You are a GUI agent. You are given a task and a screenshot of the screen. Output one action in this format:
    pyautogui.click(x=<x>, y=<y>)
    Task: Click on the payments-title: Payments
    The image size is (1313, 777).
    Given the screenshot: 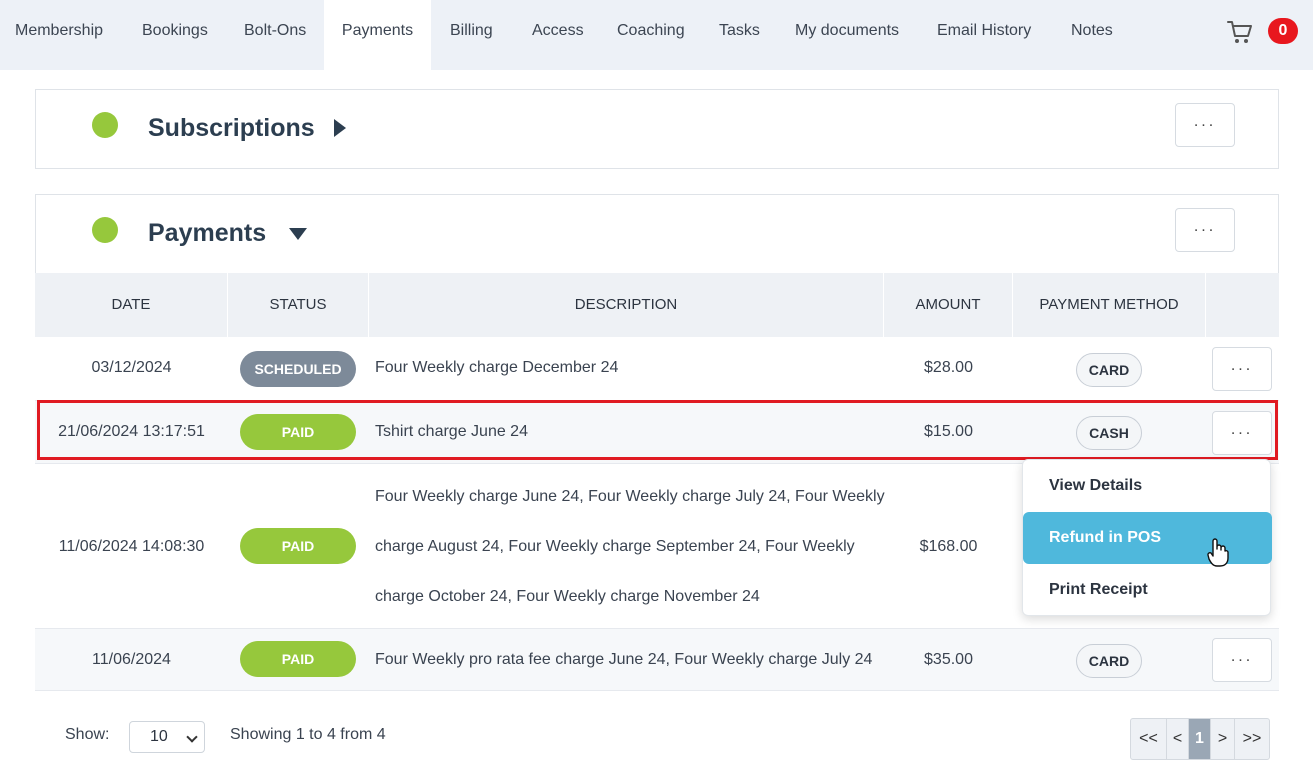 What is the action you would take?
    pyautogui.click(x=207, y=233)
    